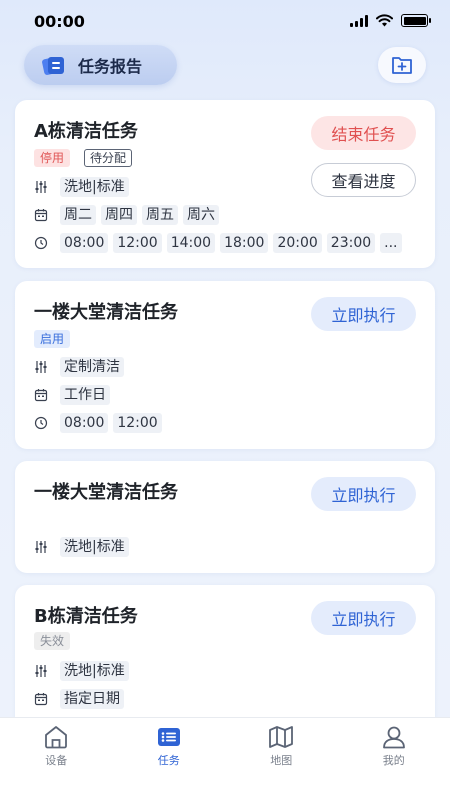  Describe the element at coordinates (52, 339) in the screenshot. I see `status-badge-enabled: 启用` at that location.